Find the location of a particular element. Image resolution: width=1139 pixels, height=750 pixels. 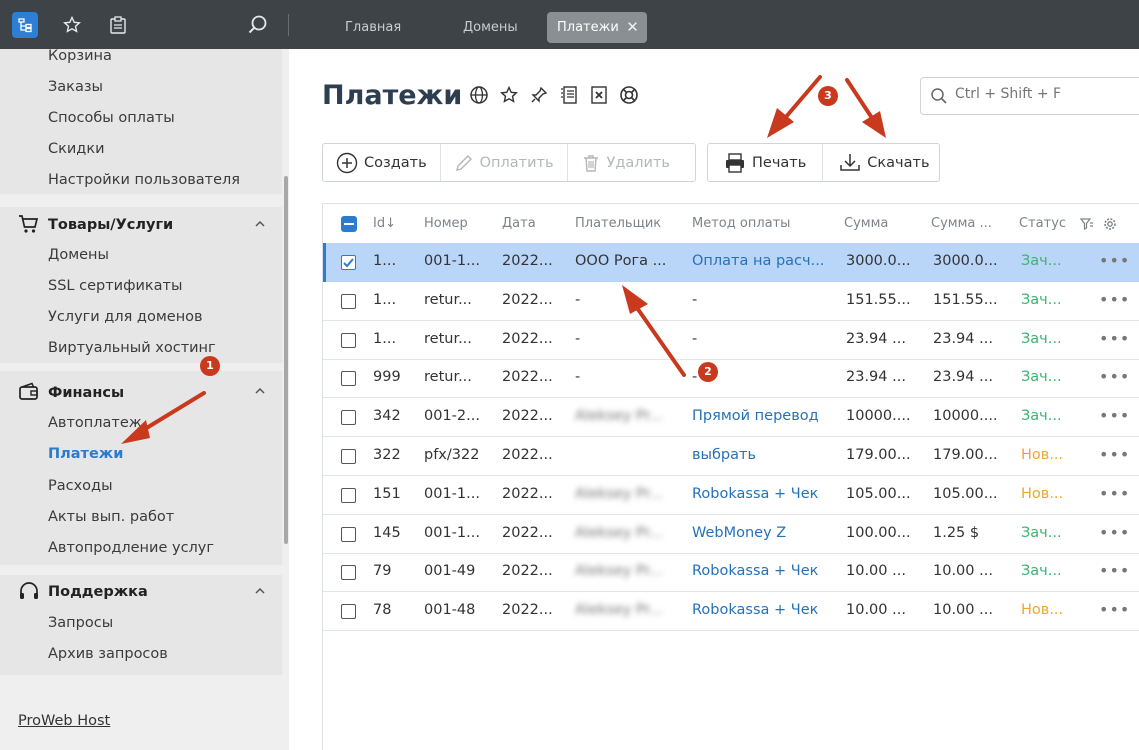

sidebar-item-cart: Корзина is located at coordinates (80, 57).